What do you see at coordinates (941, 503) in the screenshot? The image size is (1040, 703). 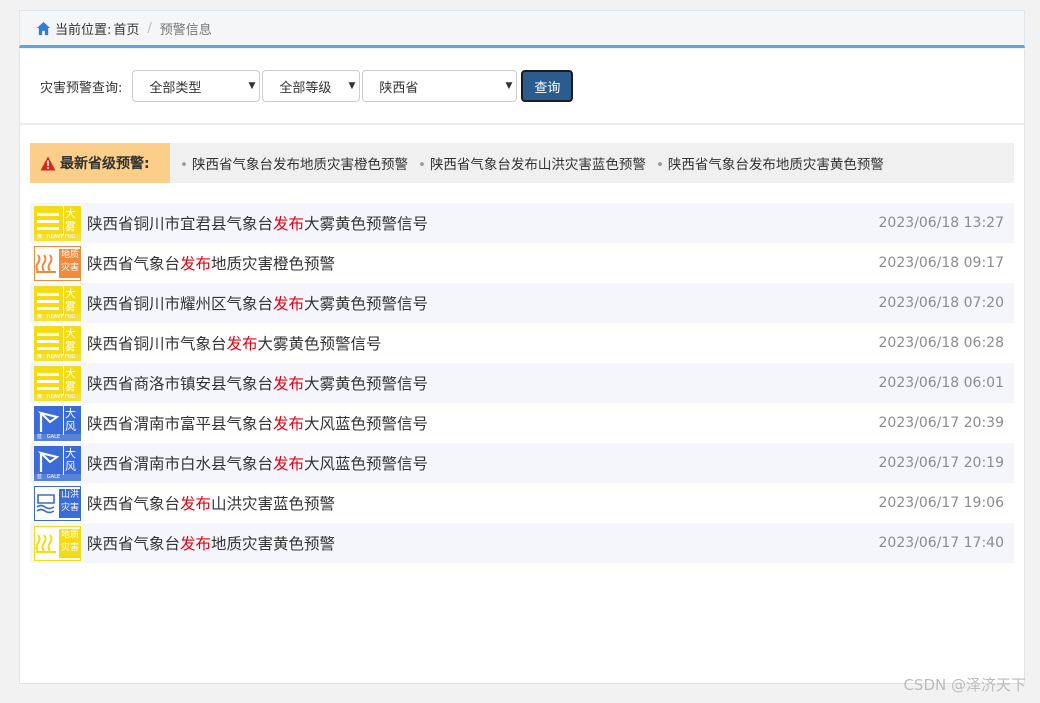 I see `warning-time: 2023/06/17 19:06` at bounding box center [941, 503].